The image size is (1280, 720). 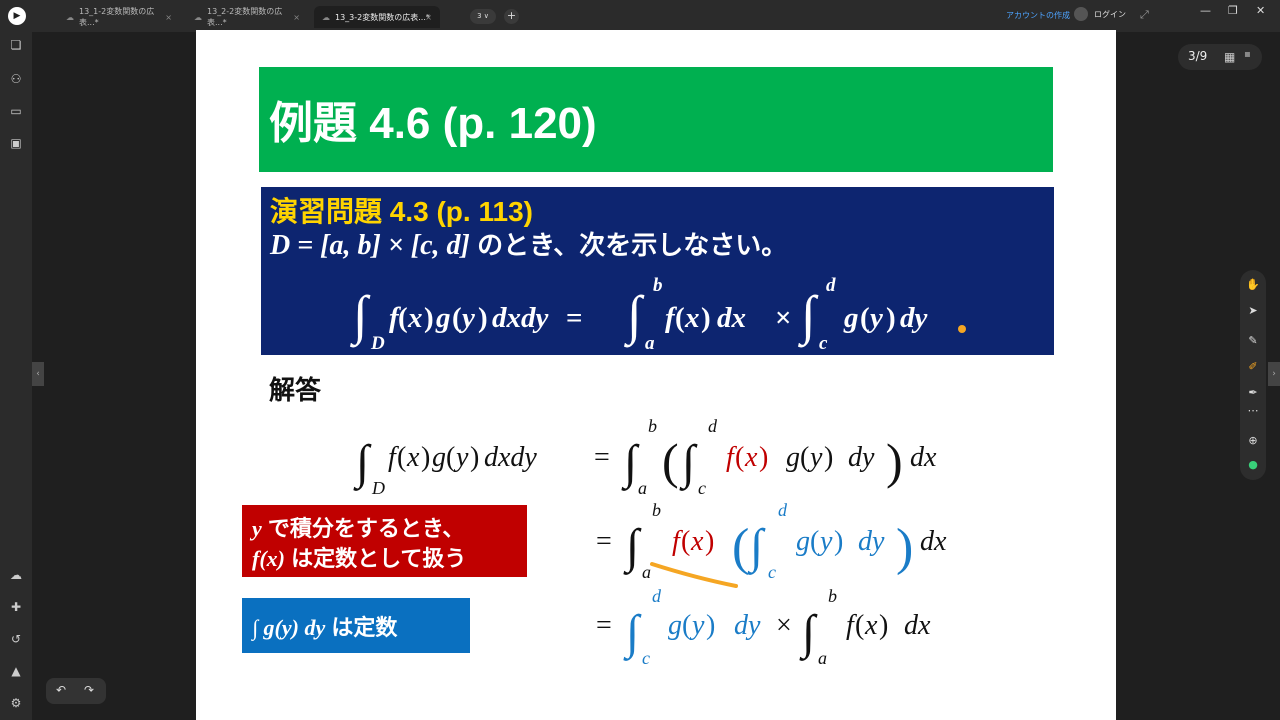 I want to click on collapse-right-icon: ›, so click(x=1274, y=374).